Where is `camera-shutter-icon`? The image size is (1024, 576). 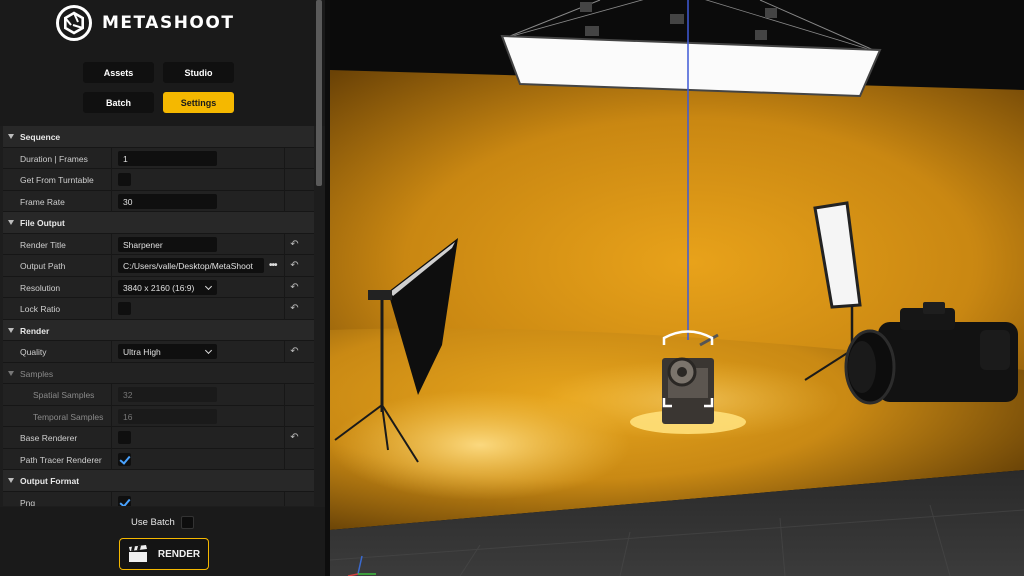
camera-shutter-icon is located at coordinates (74, 23).